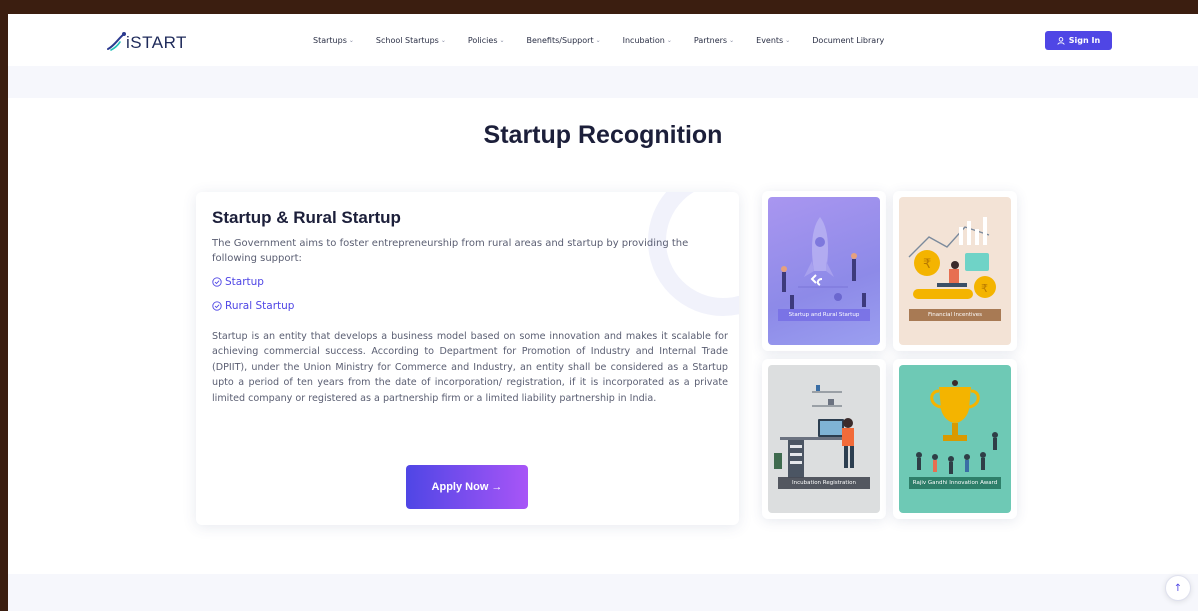 The height and width of the screenshot is (611, 1198). What do you see at coordinates (823, 263) in the screenshot?
I see `rocket-illustration-icon` at bounding box center [823, 263].